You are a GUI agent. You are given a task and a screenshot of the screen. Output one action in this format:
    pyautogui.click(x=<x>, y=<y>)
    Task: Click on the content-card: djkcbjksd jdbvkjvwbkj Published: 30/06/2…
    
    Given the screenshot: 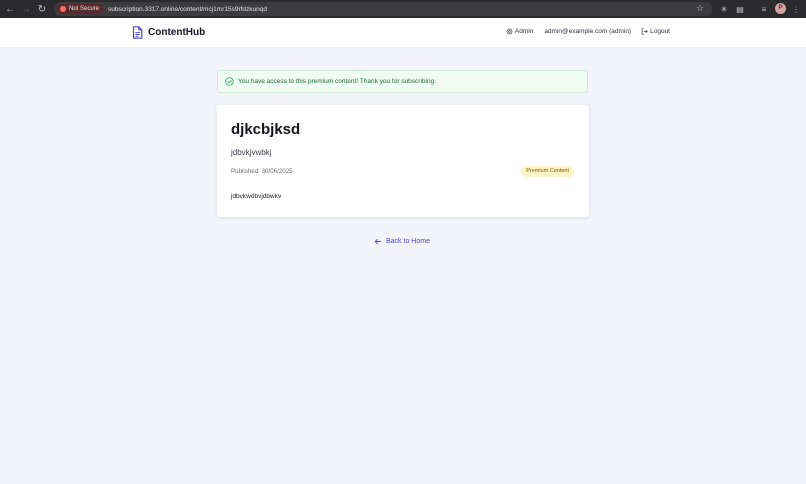 What is the action you would take?
    pyautogui.click(x=403, y=161)
    